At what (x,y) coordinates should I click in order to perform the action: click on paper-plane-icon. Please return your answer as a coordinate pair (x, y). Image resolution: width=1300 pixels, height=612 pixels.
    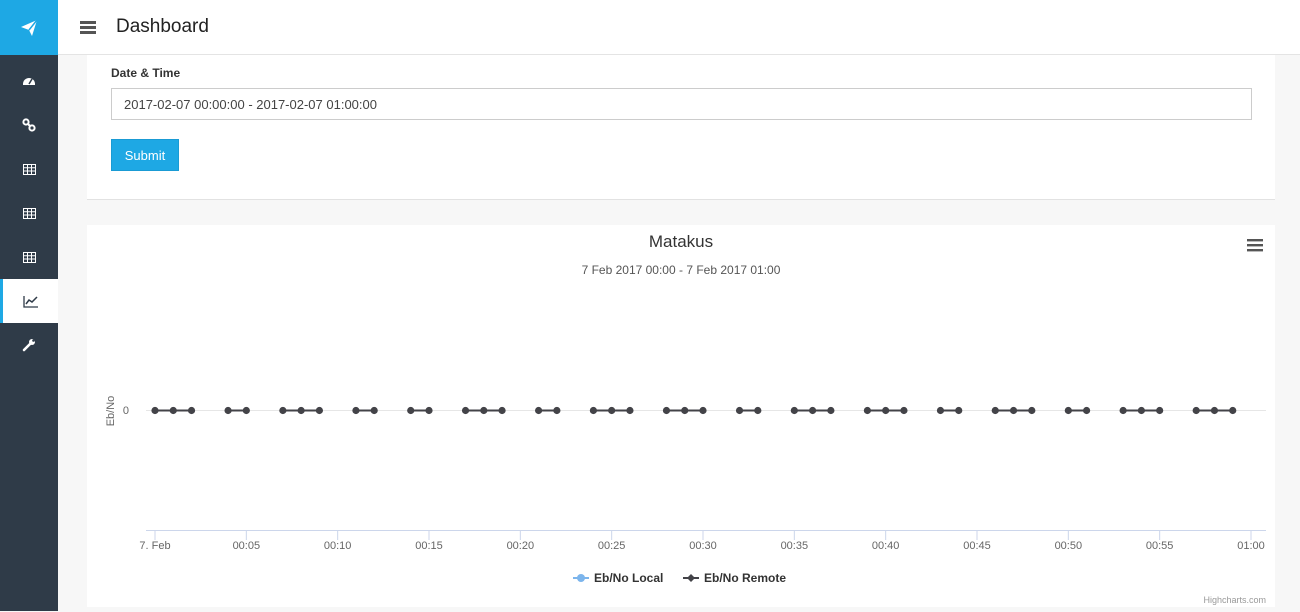
    Looking at the image, I should click on (29, 27).